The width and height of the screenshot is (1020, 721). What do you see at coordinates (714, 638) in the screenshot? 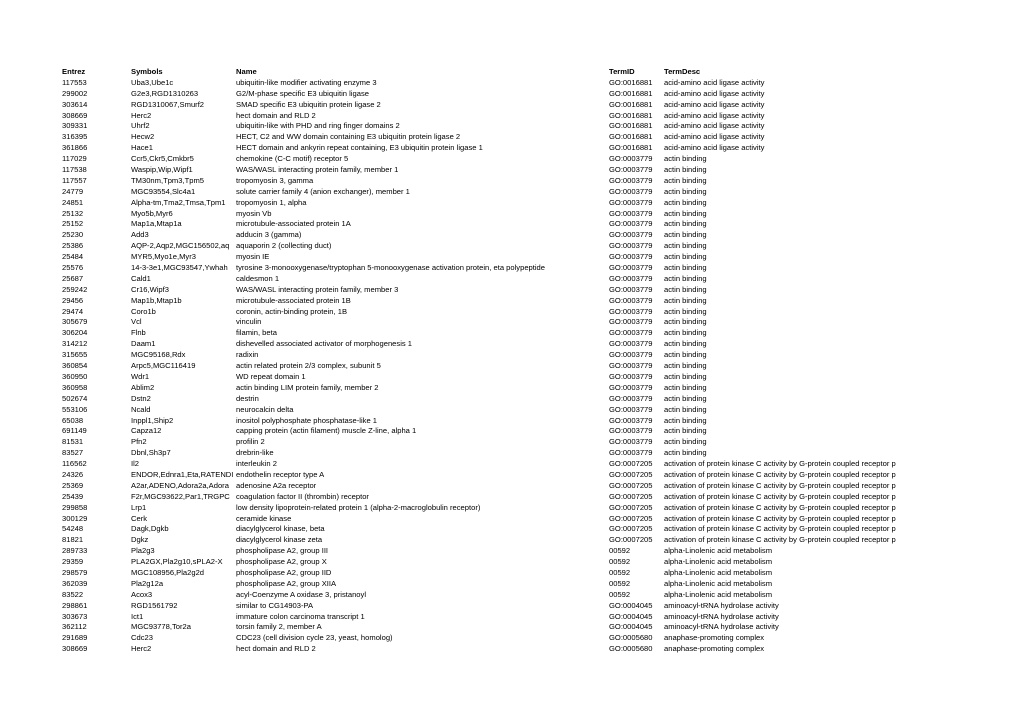
I see `cell-termdesc: anaphase-promoting complex` at bounding box center [714, 638].